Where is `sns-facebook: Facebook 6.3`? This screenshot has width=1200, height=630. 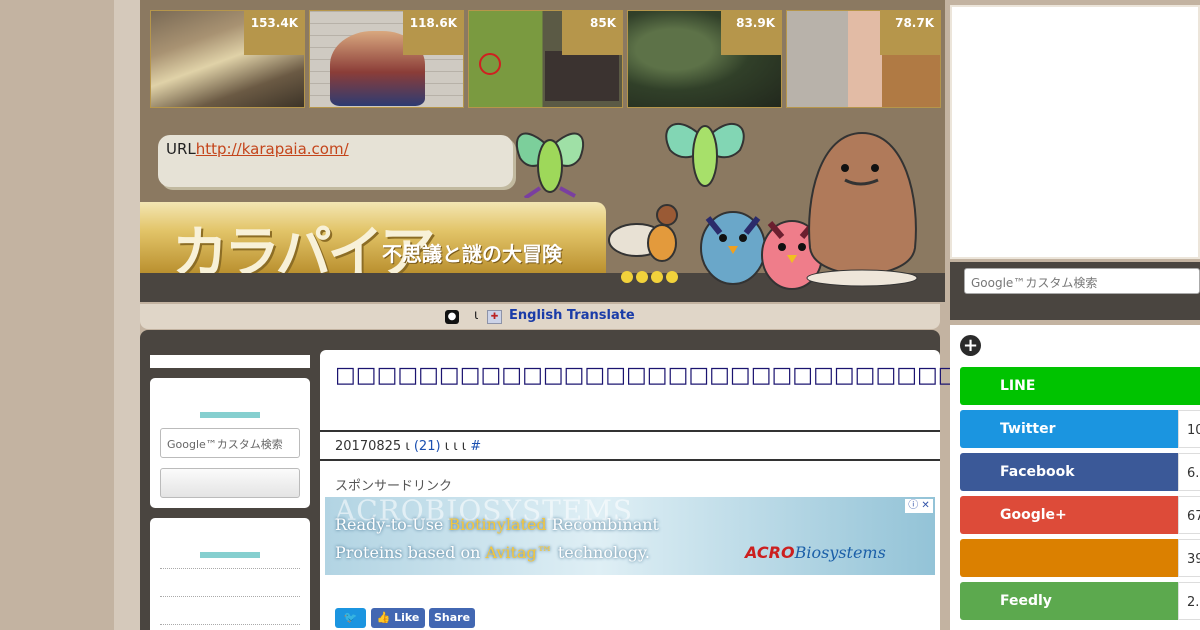
sns-facebook: Facebook 6.3 is located at coordinates (1080, 472).